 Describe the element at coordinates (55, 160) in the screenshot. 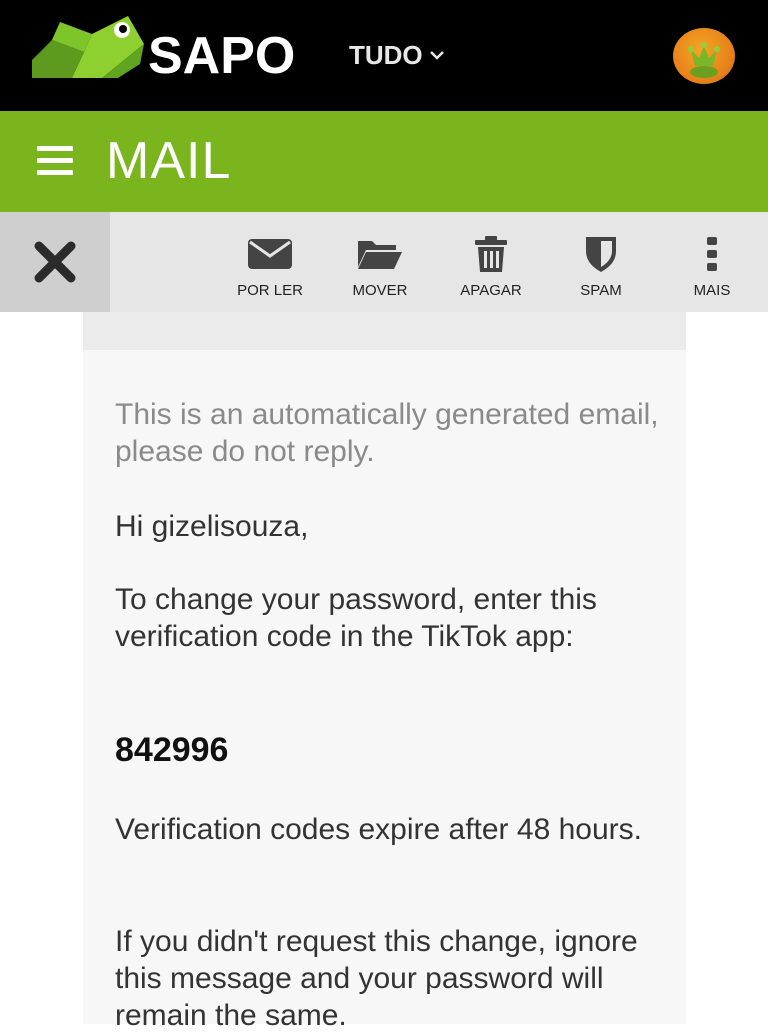

I see `hamburger-menu-icon` at that location.